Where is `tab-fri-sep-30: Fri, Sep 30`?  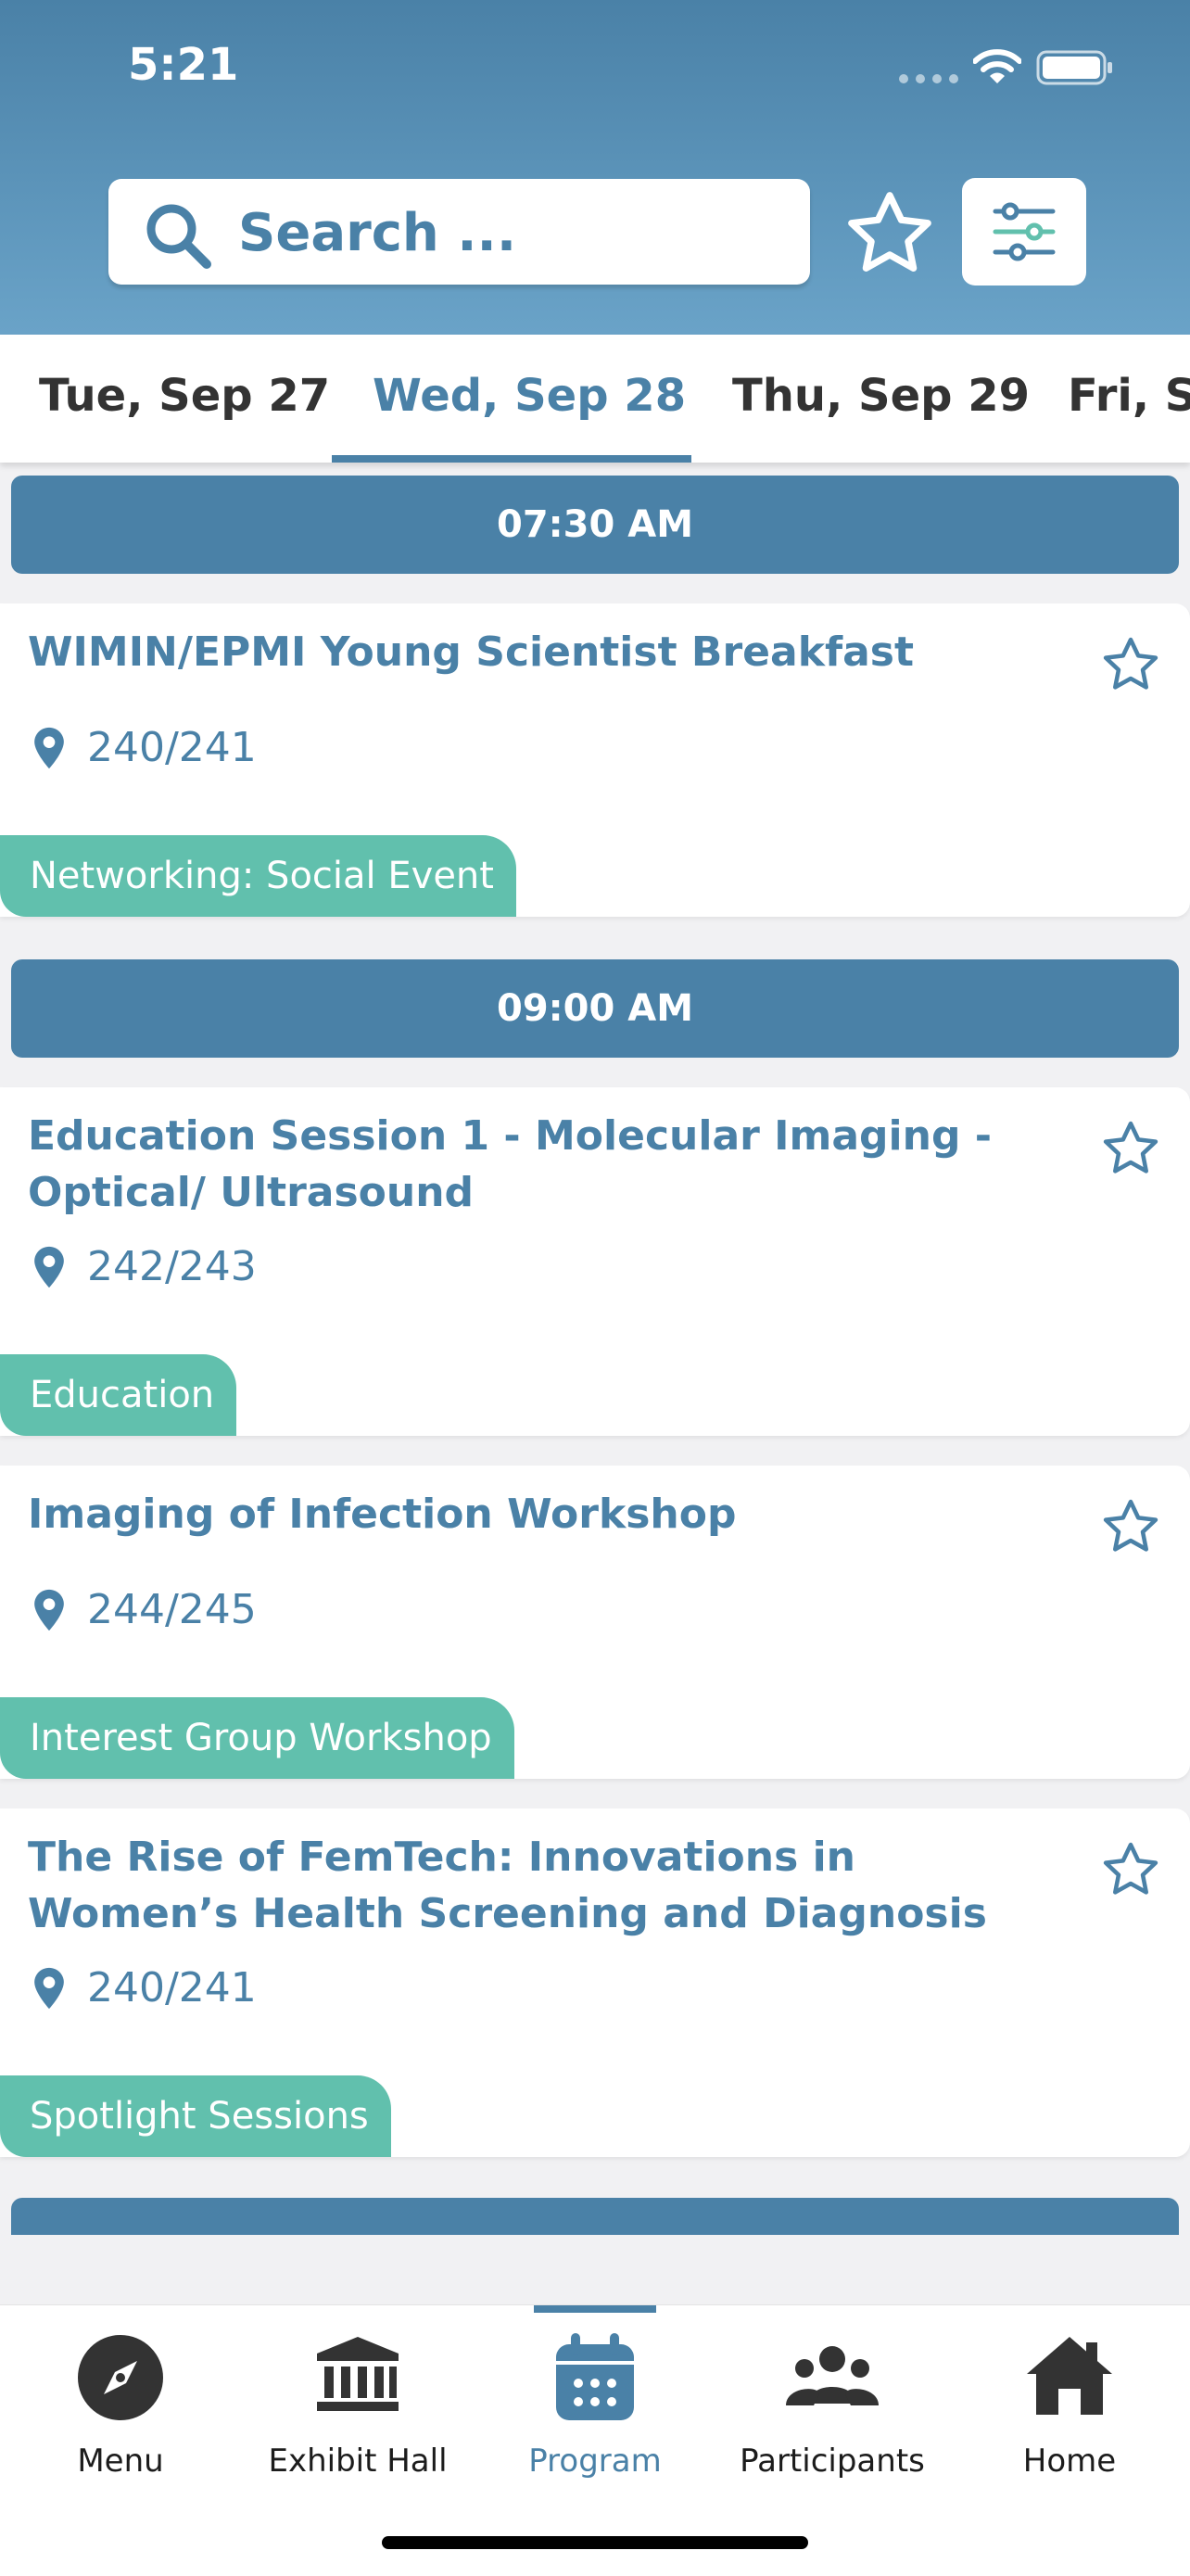 tab-fri-sep-30: Fri, Sep 30 is located at coordinates (1129, 396).